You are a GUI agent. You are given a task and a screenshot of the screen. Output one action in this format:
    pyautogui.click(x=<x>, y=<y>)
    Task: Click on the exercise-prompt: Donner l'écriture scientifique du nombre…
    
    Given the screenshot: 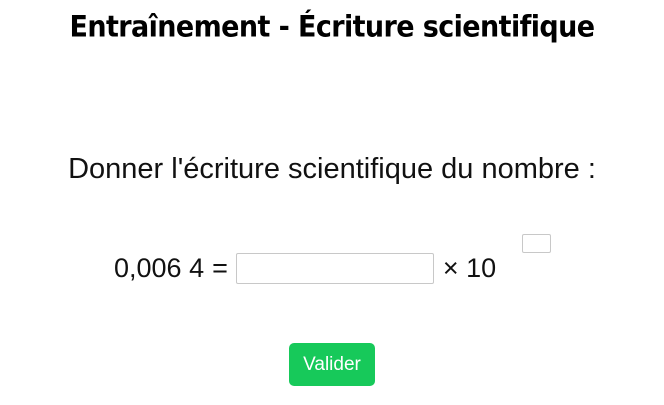 What is the action you would take?
    pyautogui.click(x=332, y=169)
    